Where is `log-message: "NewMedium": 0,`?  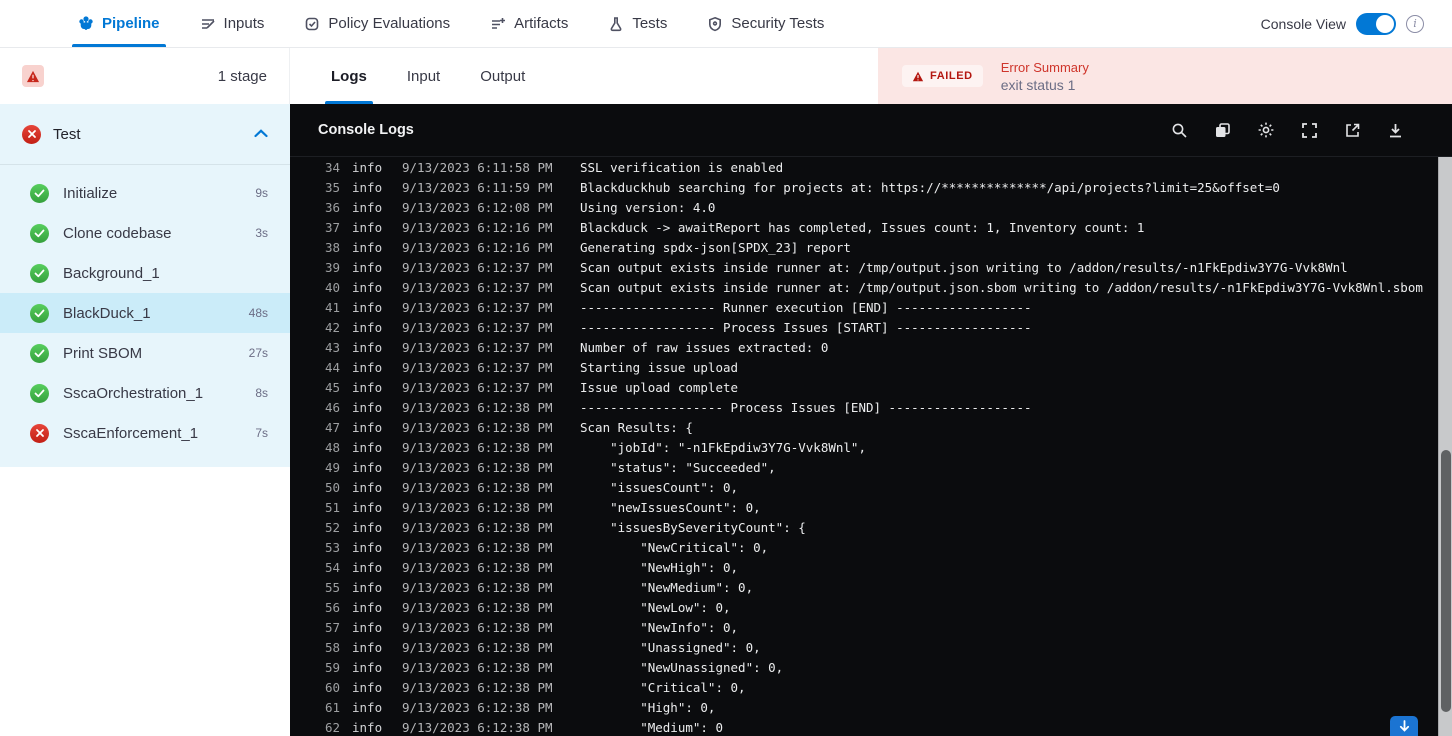
log-message: "NewMedium": 0, is located at coordinates (667, 587).